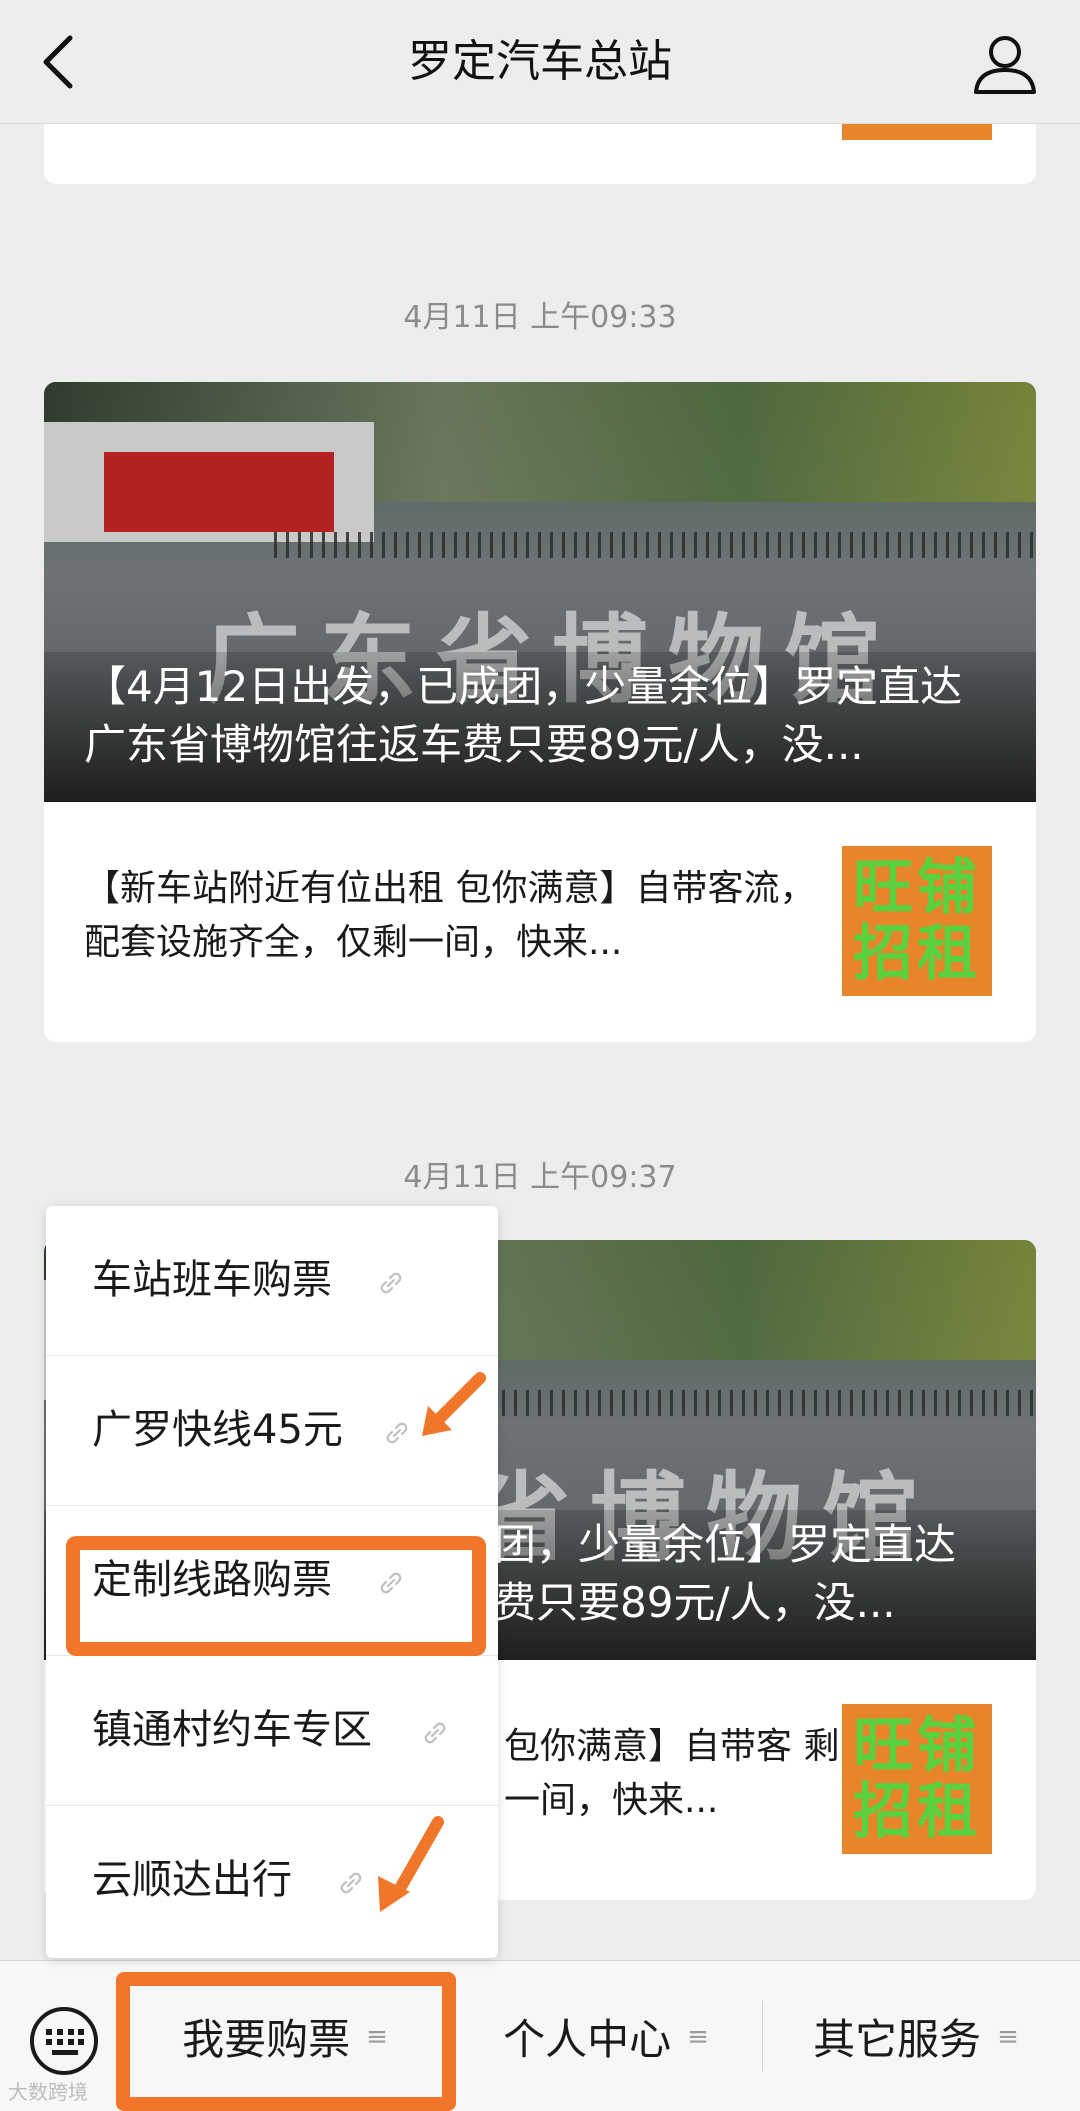 This screenshot has width=1080, height=2111. I want to click on profile-button, so click(1005, 63).